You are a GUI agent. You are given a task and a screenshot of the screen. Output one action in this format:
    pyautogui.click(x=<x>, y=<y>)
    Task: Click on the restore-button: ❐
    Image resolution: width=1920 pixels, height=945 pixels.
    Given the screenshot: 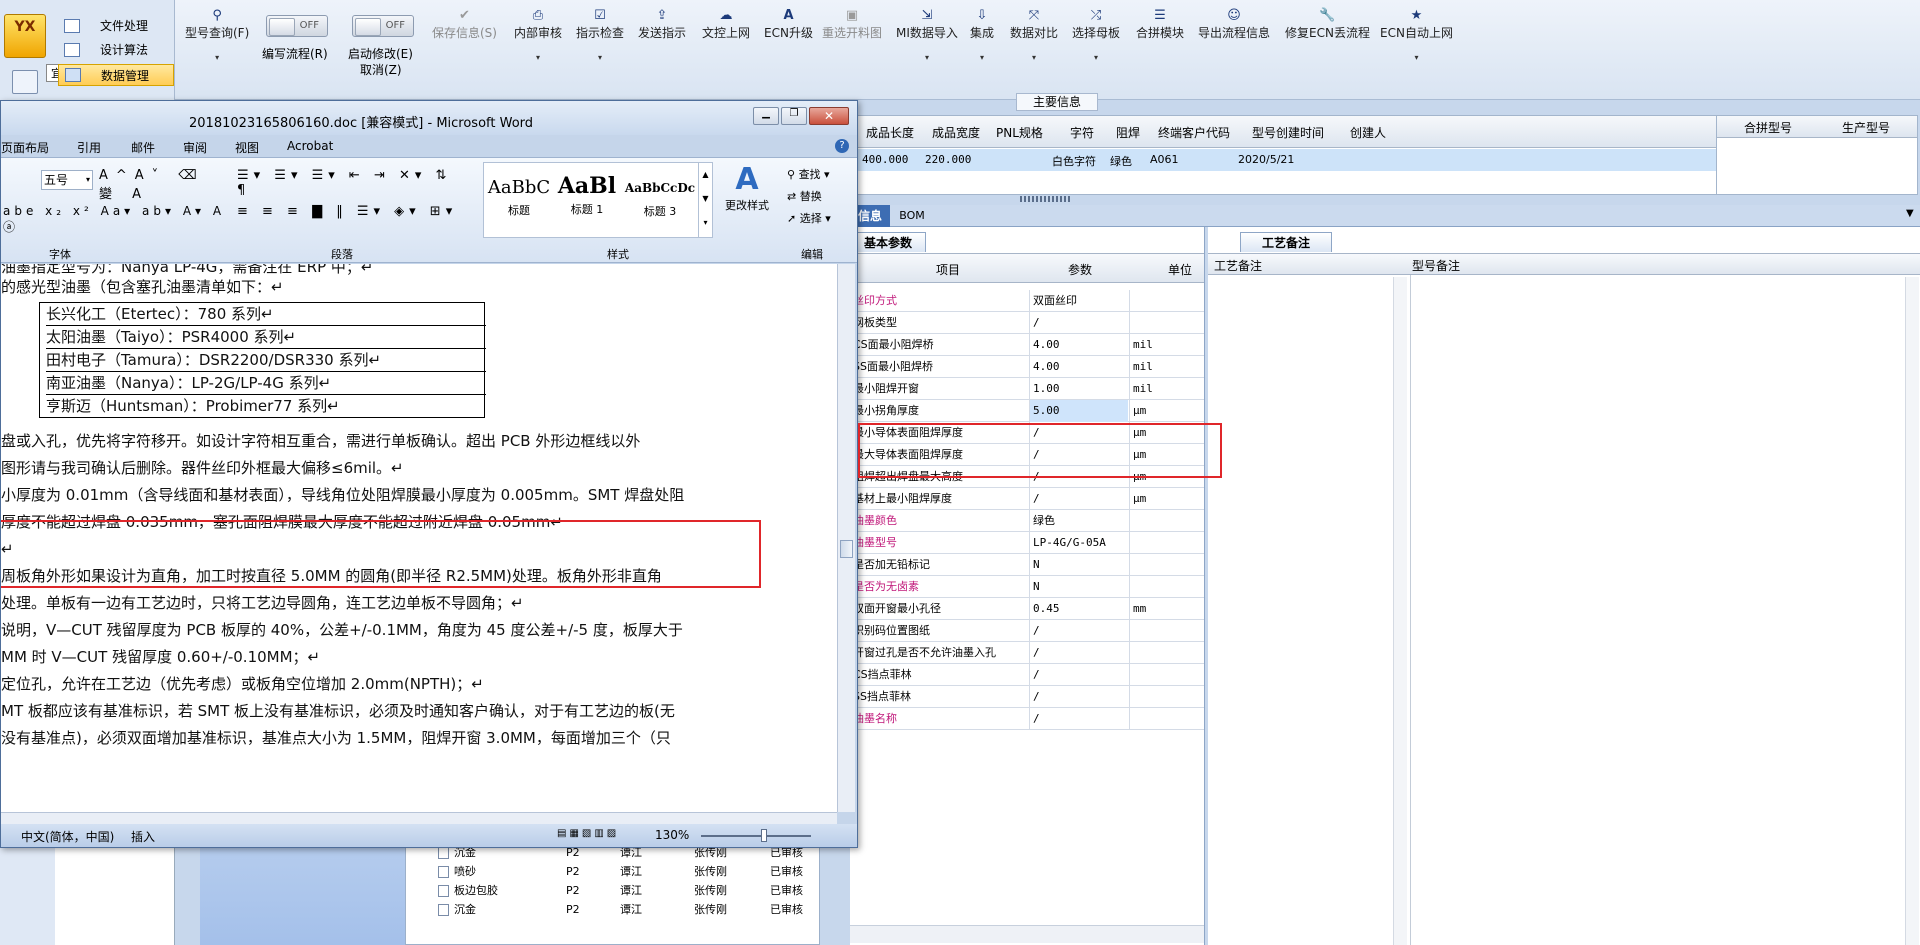 What is the action you would take?
    pyautogui.click(x=794, y=116)
    